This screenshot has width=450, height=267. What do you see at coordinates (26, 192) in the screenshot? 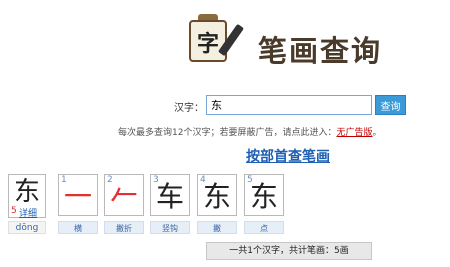
I see `character-glyph: 东` at bounding box center [26, 192].